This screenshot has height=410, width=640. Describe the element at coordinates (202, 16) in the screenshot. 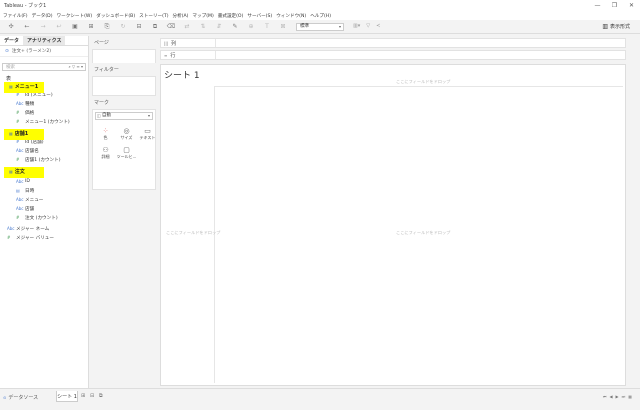

I see `menu-map: マップ(M)` at that location.